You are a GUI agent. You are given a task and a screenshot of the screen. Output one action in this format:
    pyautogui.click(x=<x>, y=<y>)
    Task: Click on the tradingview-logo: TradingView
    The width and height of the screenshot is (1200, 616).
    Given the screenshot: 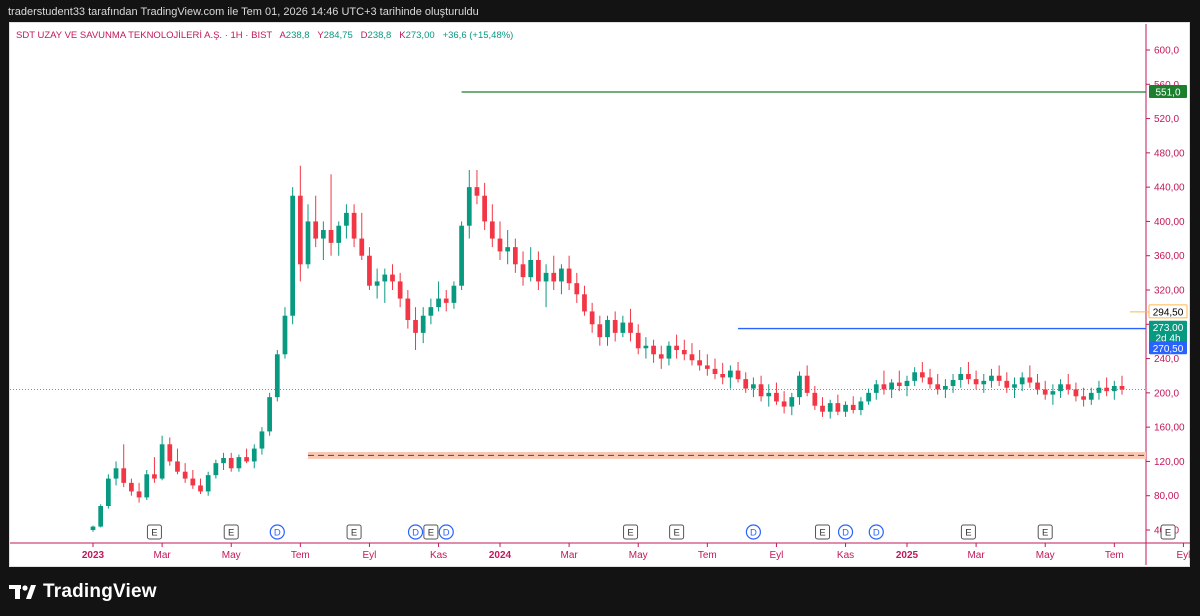 What is the action you would take?
    pyautogui.click(x=83, y=592)
    